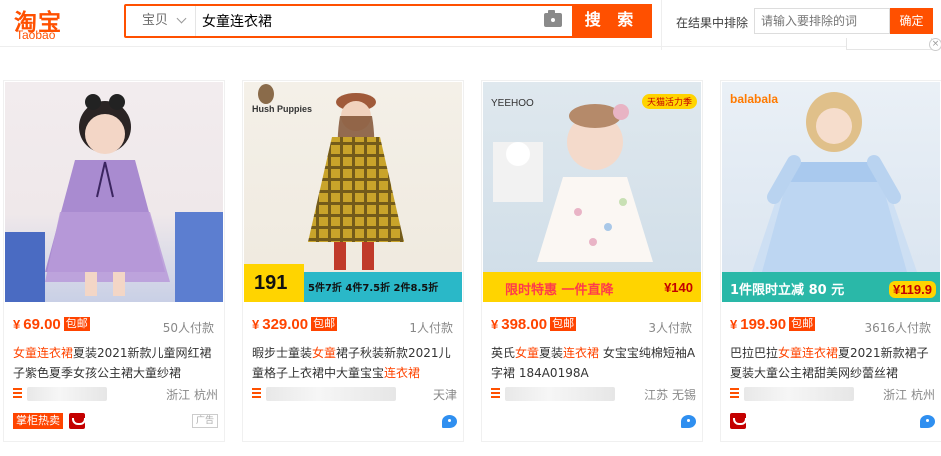 This screenshot has width=941, height=456. What do you see at coordinates (181, 18) in the screenshot?
I see `chevron-down-icon` at bounding box center [181, 18].